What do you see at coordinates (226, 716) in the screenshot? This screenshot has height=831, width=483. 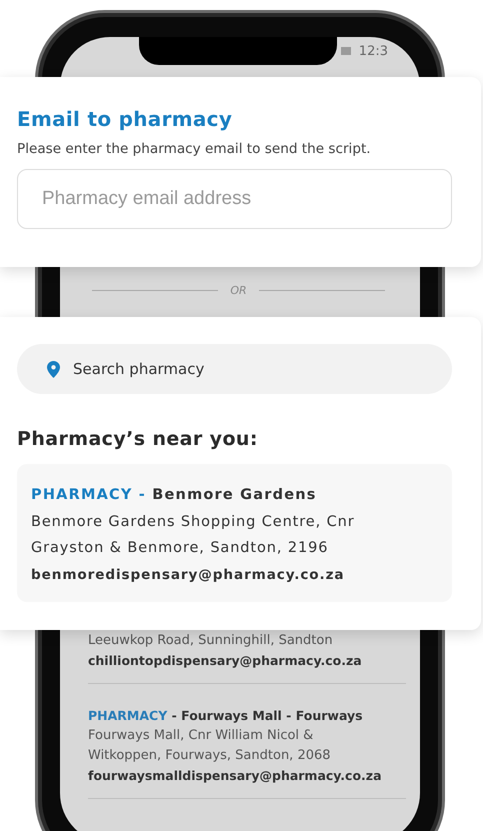 I see `pharmacy-name: PHARMACY - Fourways Mall - Fourways` at bounding box center [226, 716].